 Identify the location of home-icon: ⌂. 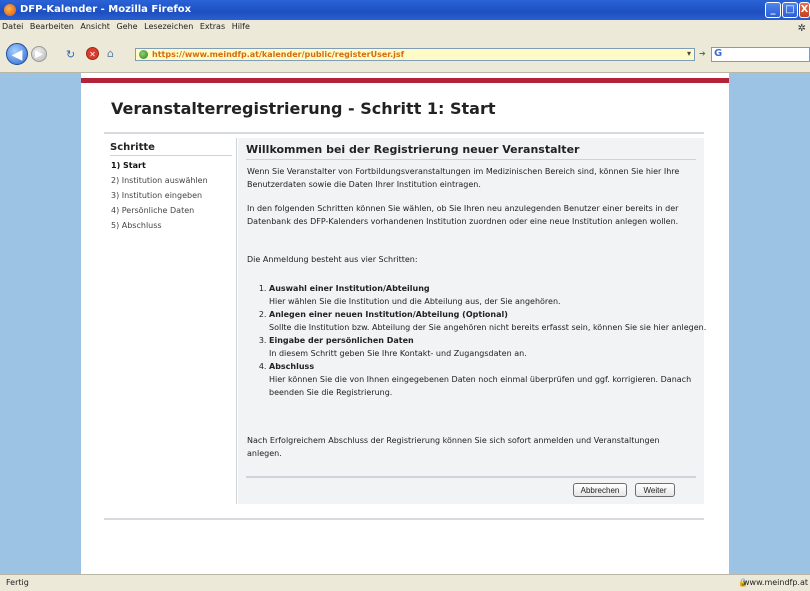
(110, 53).